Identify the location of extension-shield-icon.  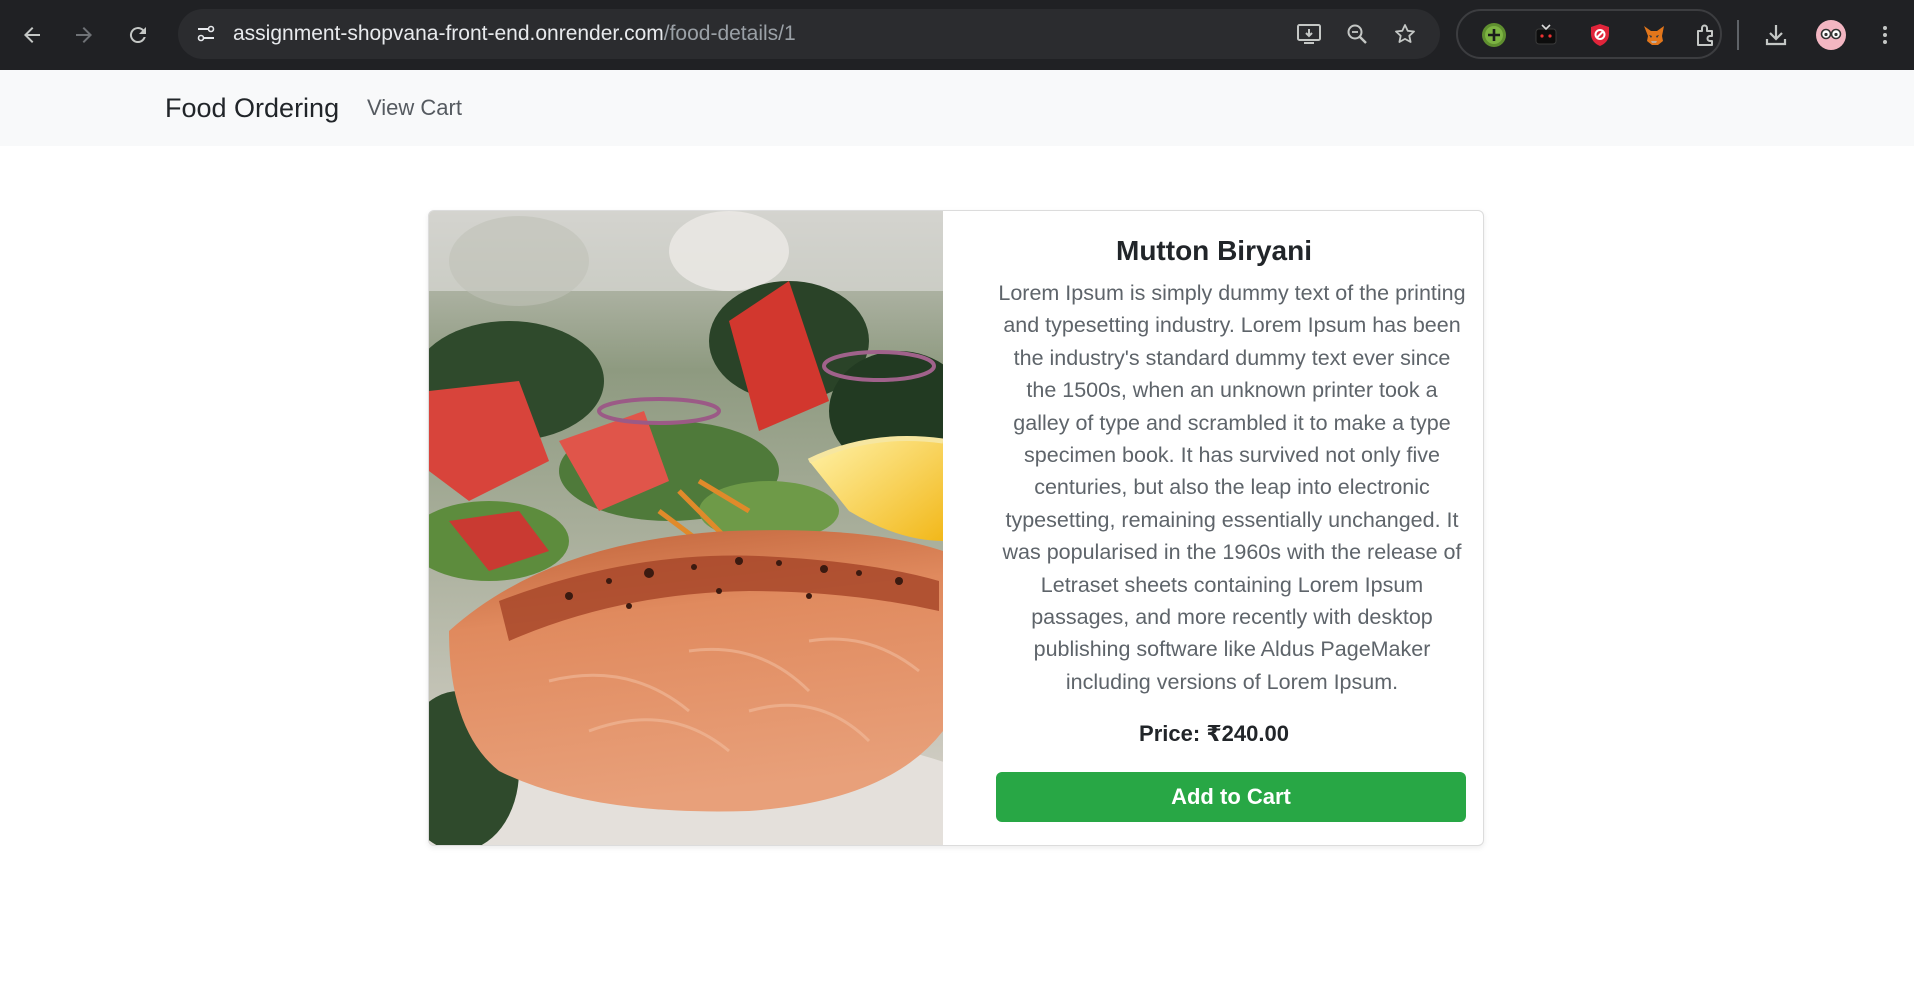
(1600, 35).